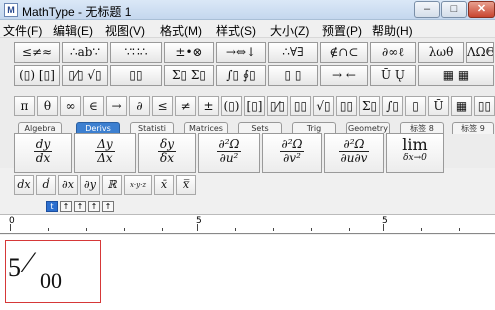 This screenshot has height=310, width=495. Describe the element at coordinates (51, 280) in the screenshot. I see `equation-denominator: 00` at that location.